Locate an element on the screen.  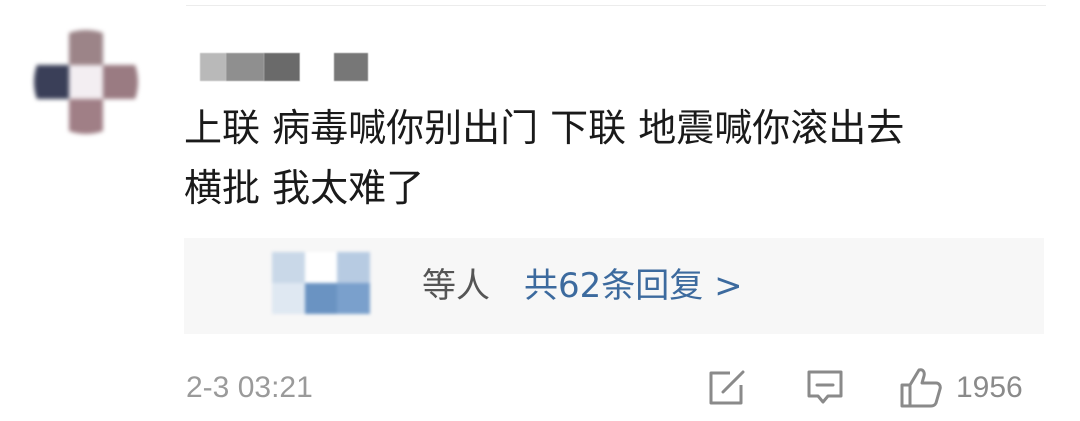
like-count: 1956 is located at coordinates (989, 387).